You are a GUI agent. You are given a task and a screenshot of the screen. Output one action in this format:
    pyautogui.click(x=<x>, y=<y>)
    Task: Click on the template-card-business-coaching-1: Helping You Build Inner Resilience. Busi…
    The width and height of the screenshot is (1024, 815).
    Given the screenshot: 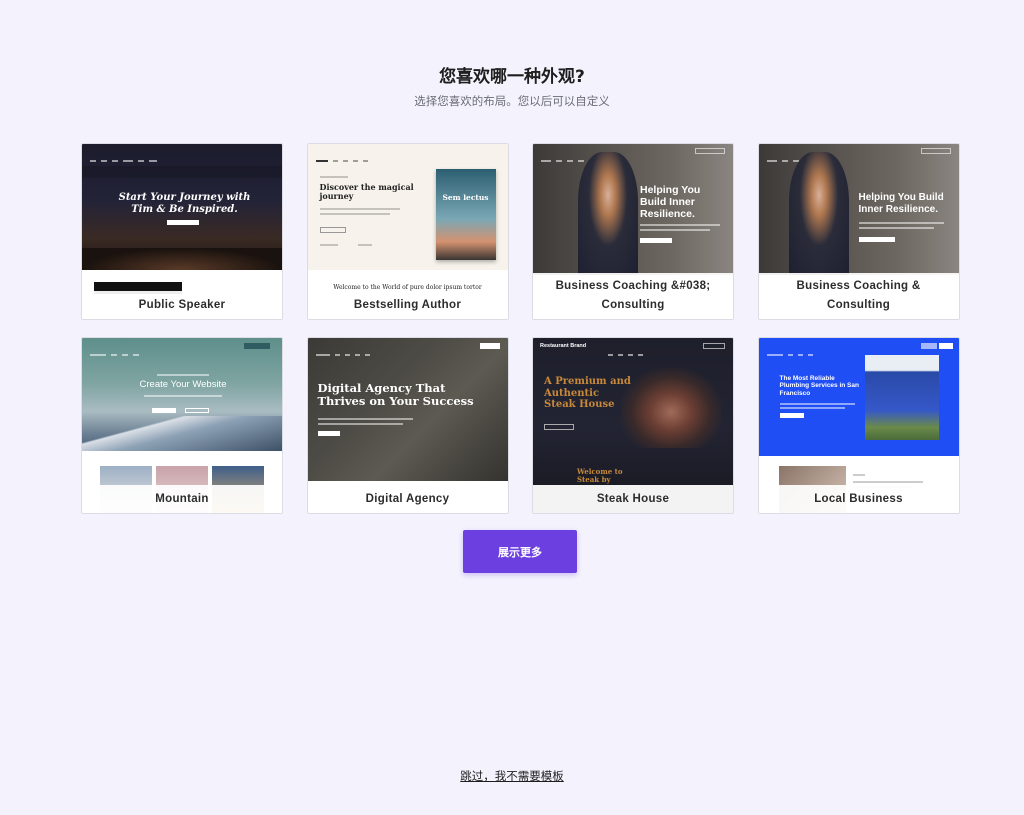 What is the action you would take?
    pyautogui.click(x=633, y=231)
    